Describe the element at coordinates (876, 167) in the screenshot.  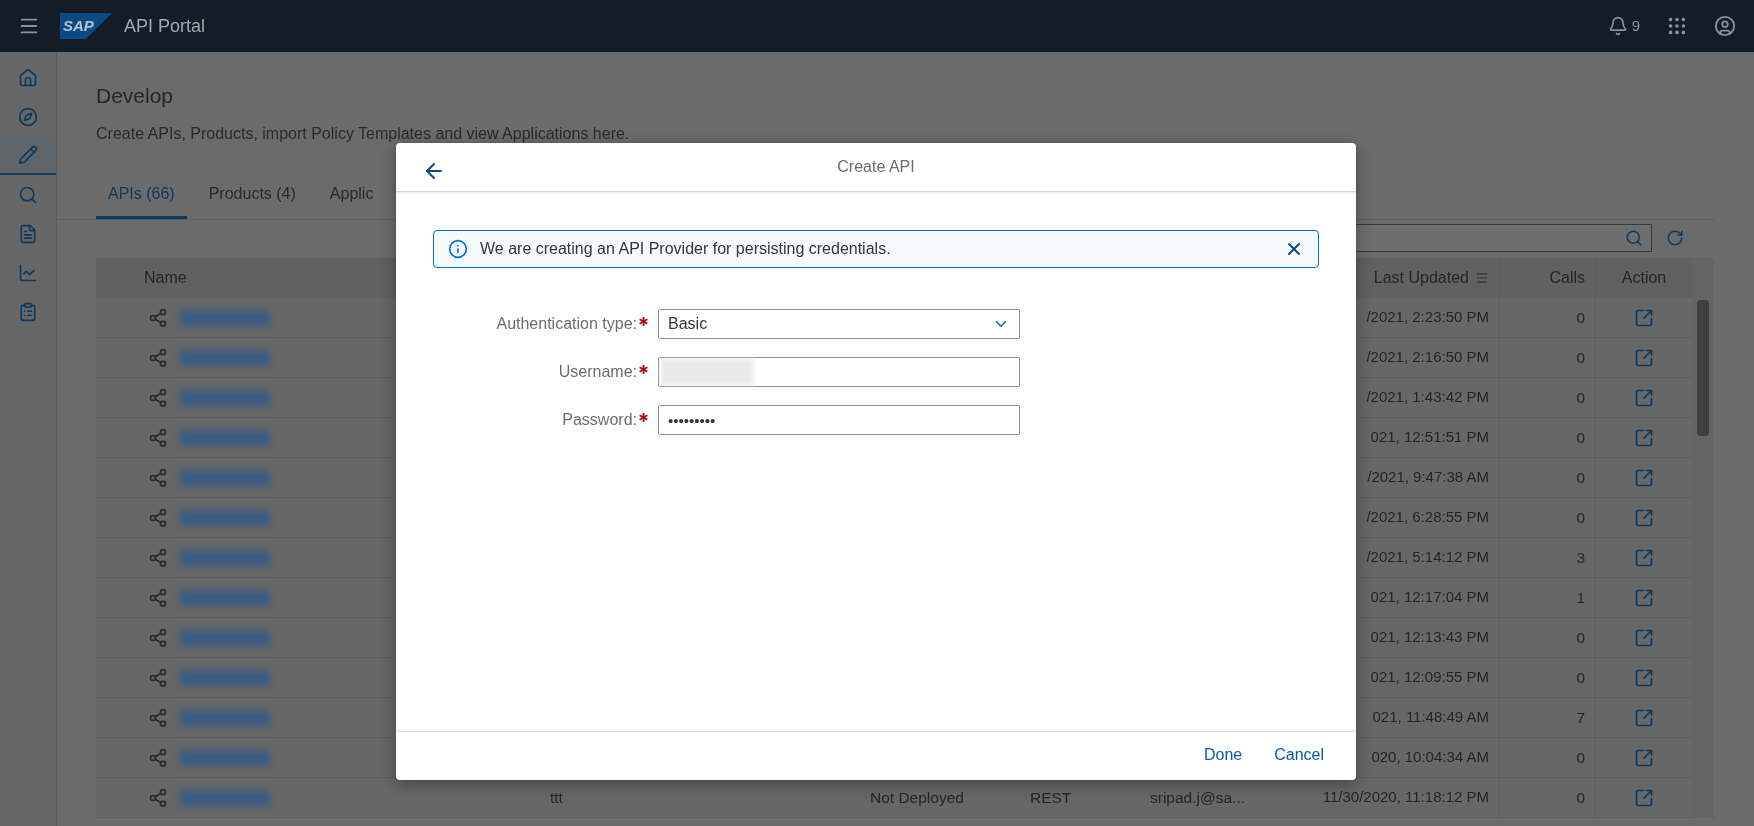
I see `dialog-title: Create API` at that location.